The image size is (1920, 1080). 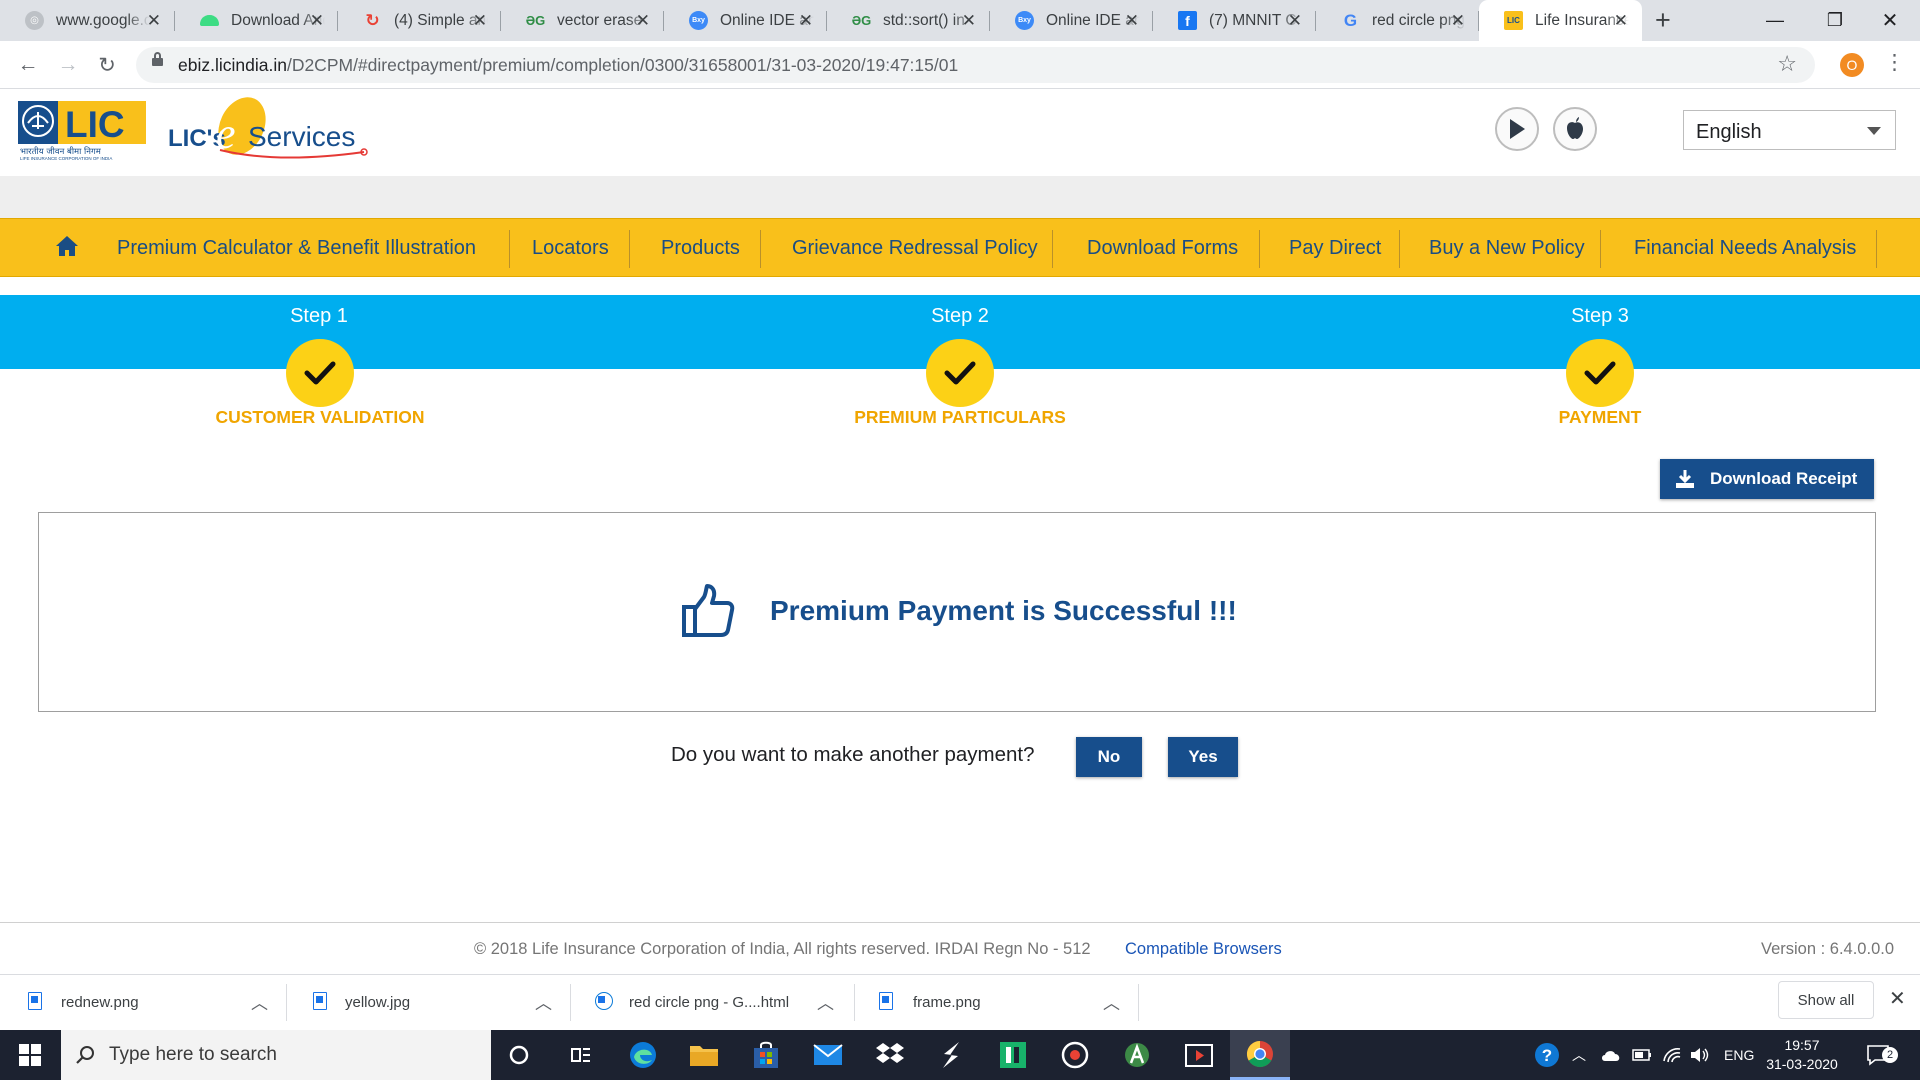 I want to click on download-receipt-button: Download Receipt, so click(x=1767, y=479).